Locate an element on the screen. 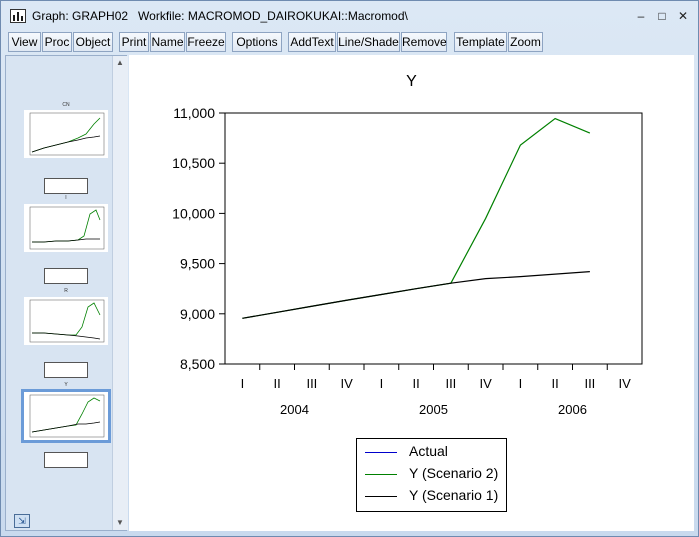 The height and width of the screenshot is (537, 699). proc-button: Proc is located at coordinates (57, 42).